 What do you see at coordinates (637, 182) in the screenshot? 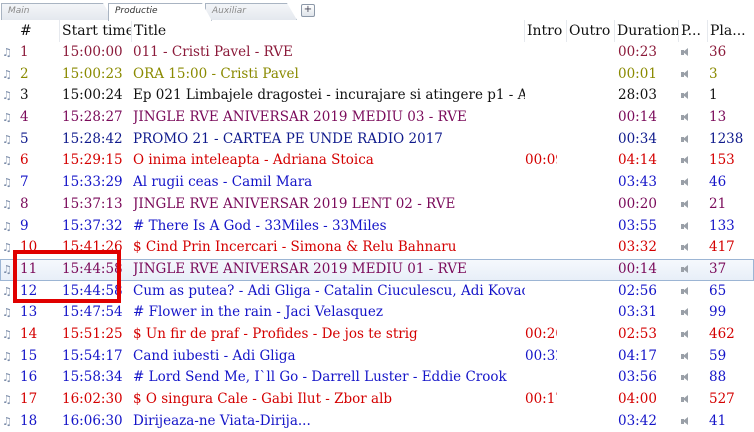
I see `row-duration: 03:43` at bounding box center [637, 182].